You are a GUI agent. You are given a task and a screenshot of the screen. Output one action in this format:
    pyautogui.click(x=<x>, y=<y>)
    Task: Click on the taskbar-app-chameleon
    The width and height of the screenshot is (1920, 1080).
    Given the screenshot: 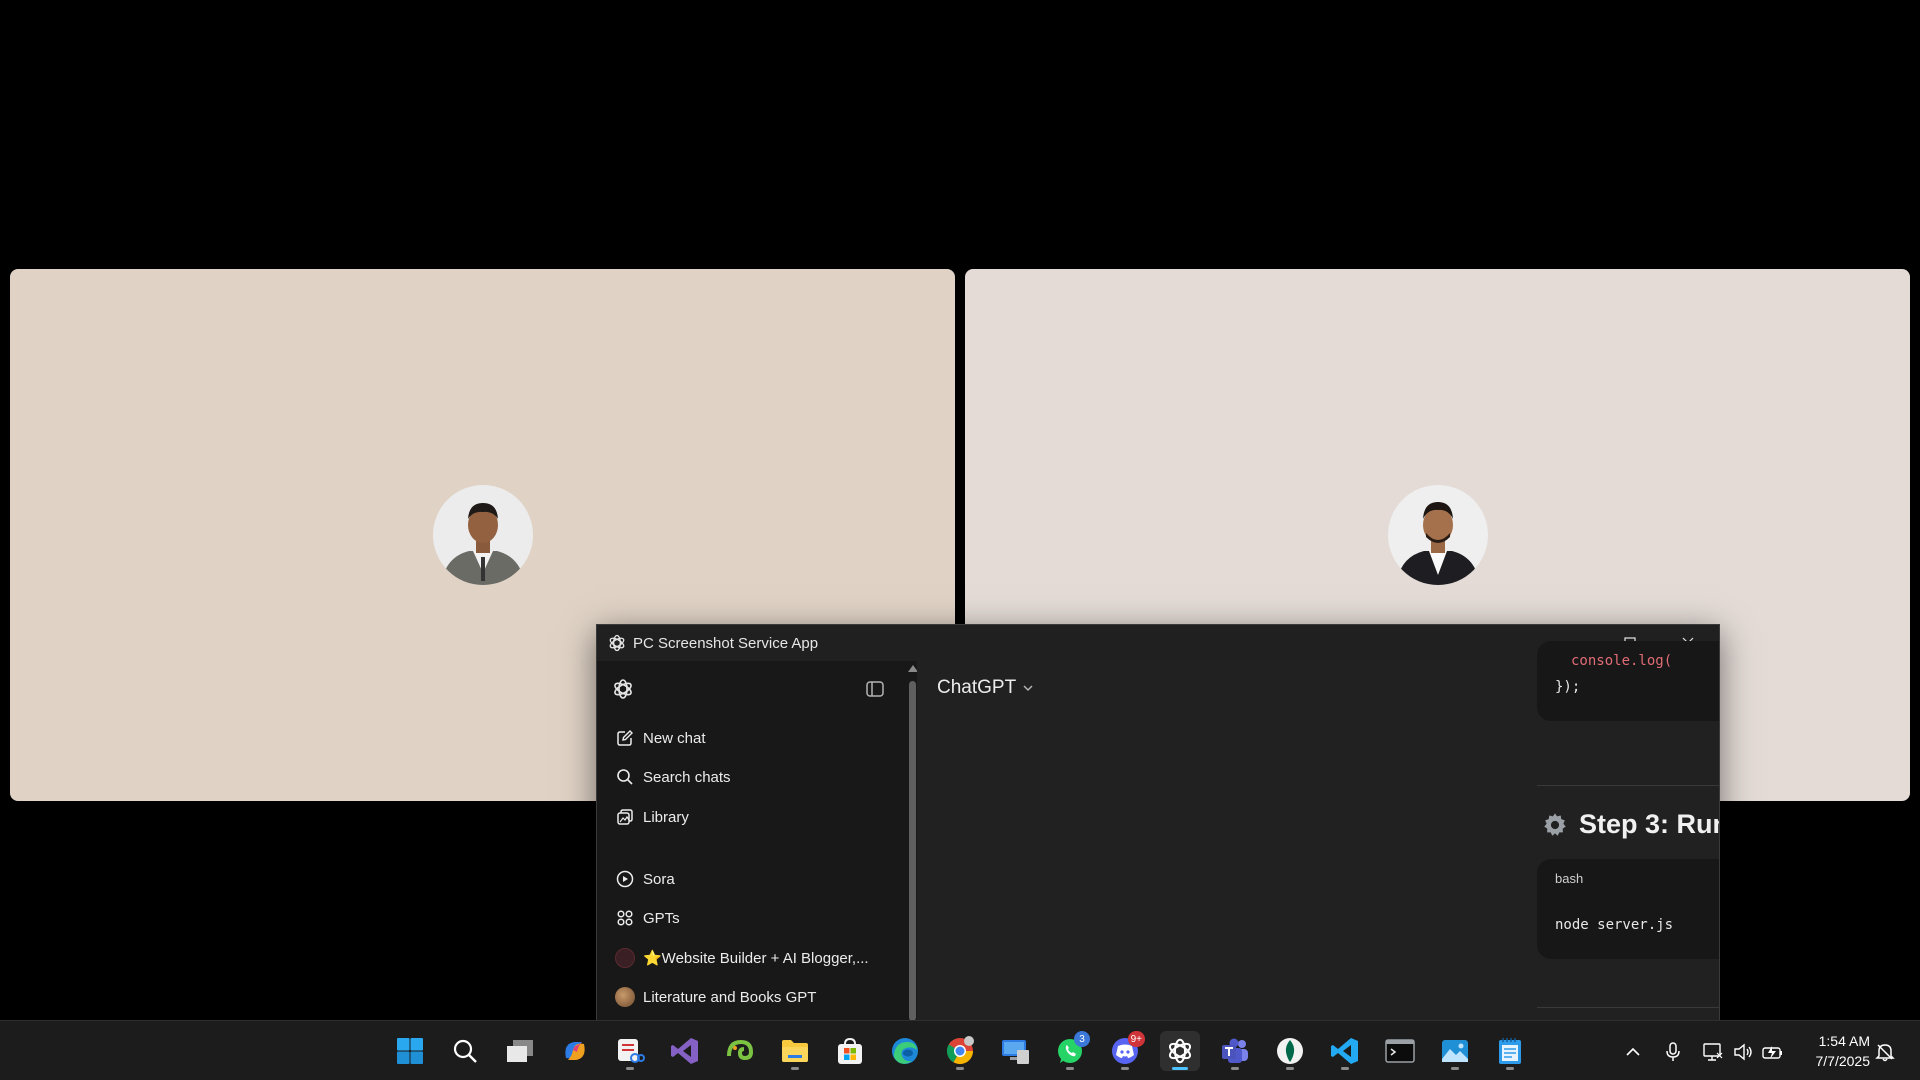 What is the action you would take?
    pyautogui.click(x=740, y=1051)
    